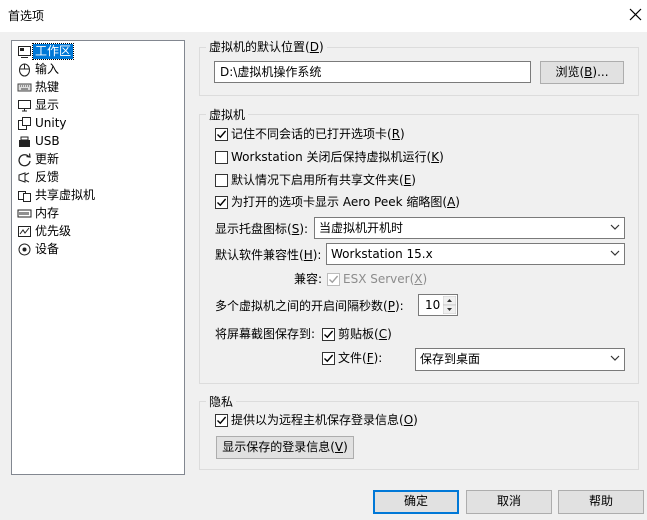  Describe the element at coordinates (449, 305) in the screenshot. I see `spin-arrows-icon` at that location.